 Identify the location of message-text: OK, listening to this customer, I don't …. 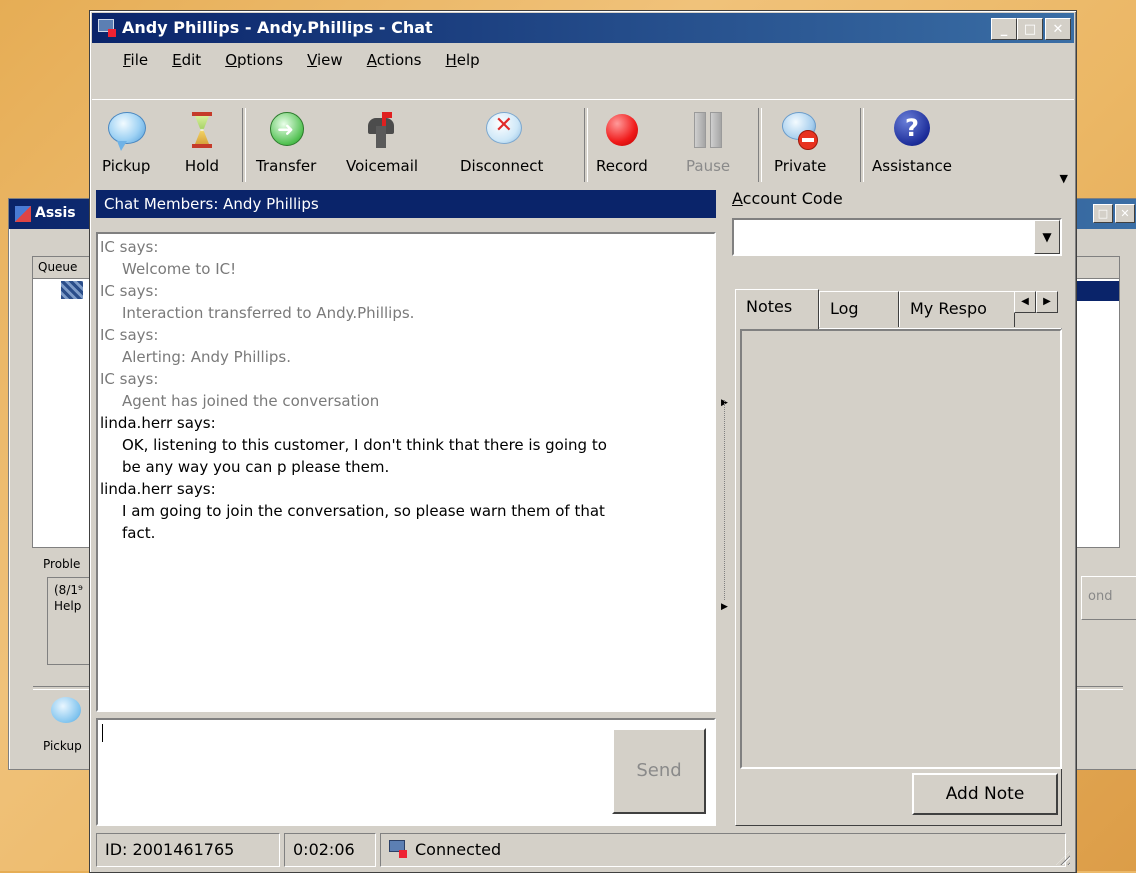
(364, 445).